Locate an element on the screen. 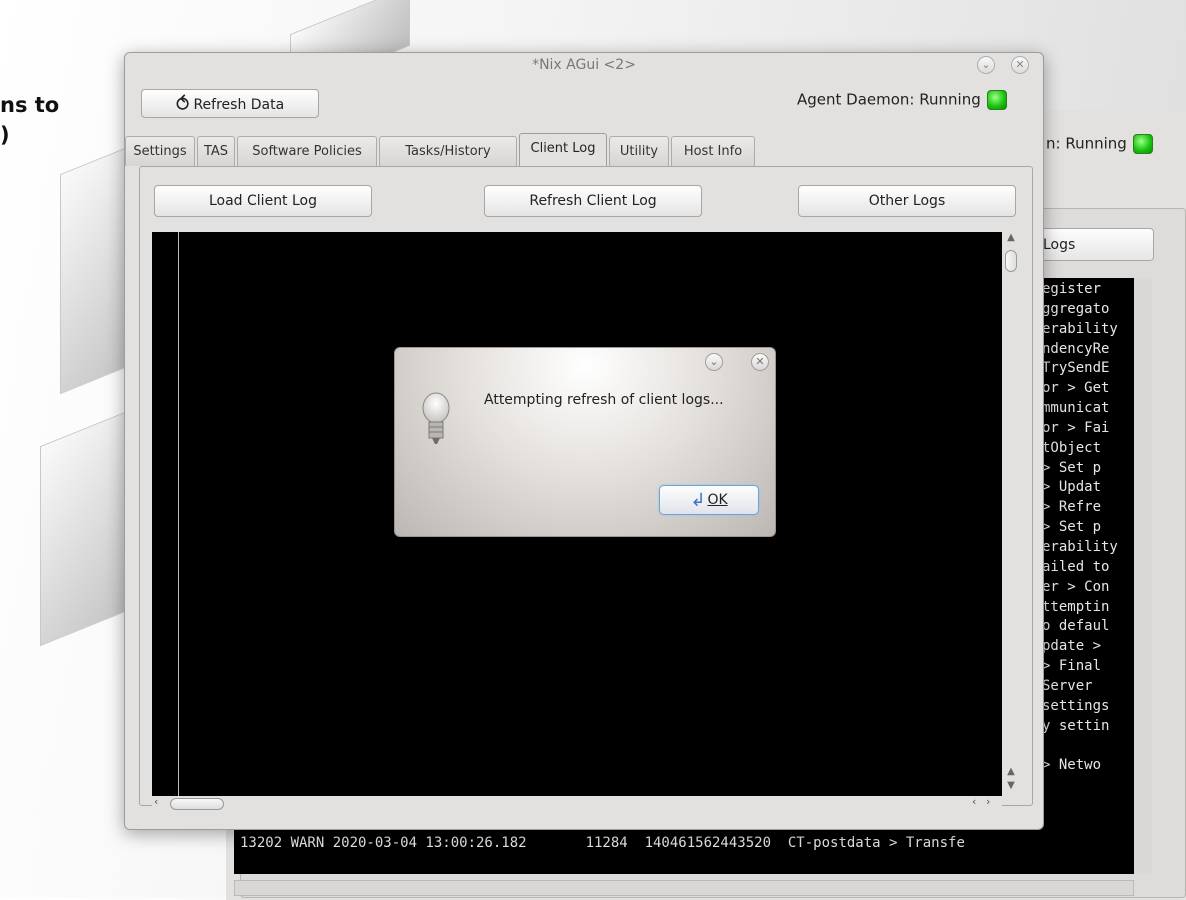 Image resolution: width=1186 pixels, height=900 pixels. lightbulb-icon is located at coordinates (436, 418).